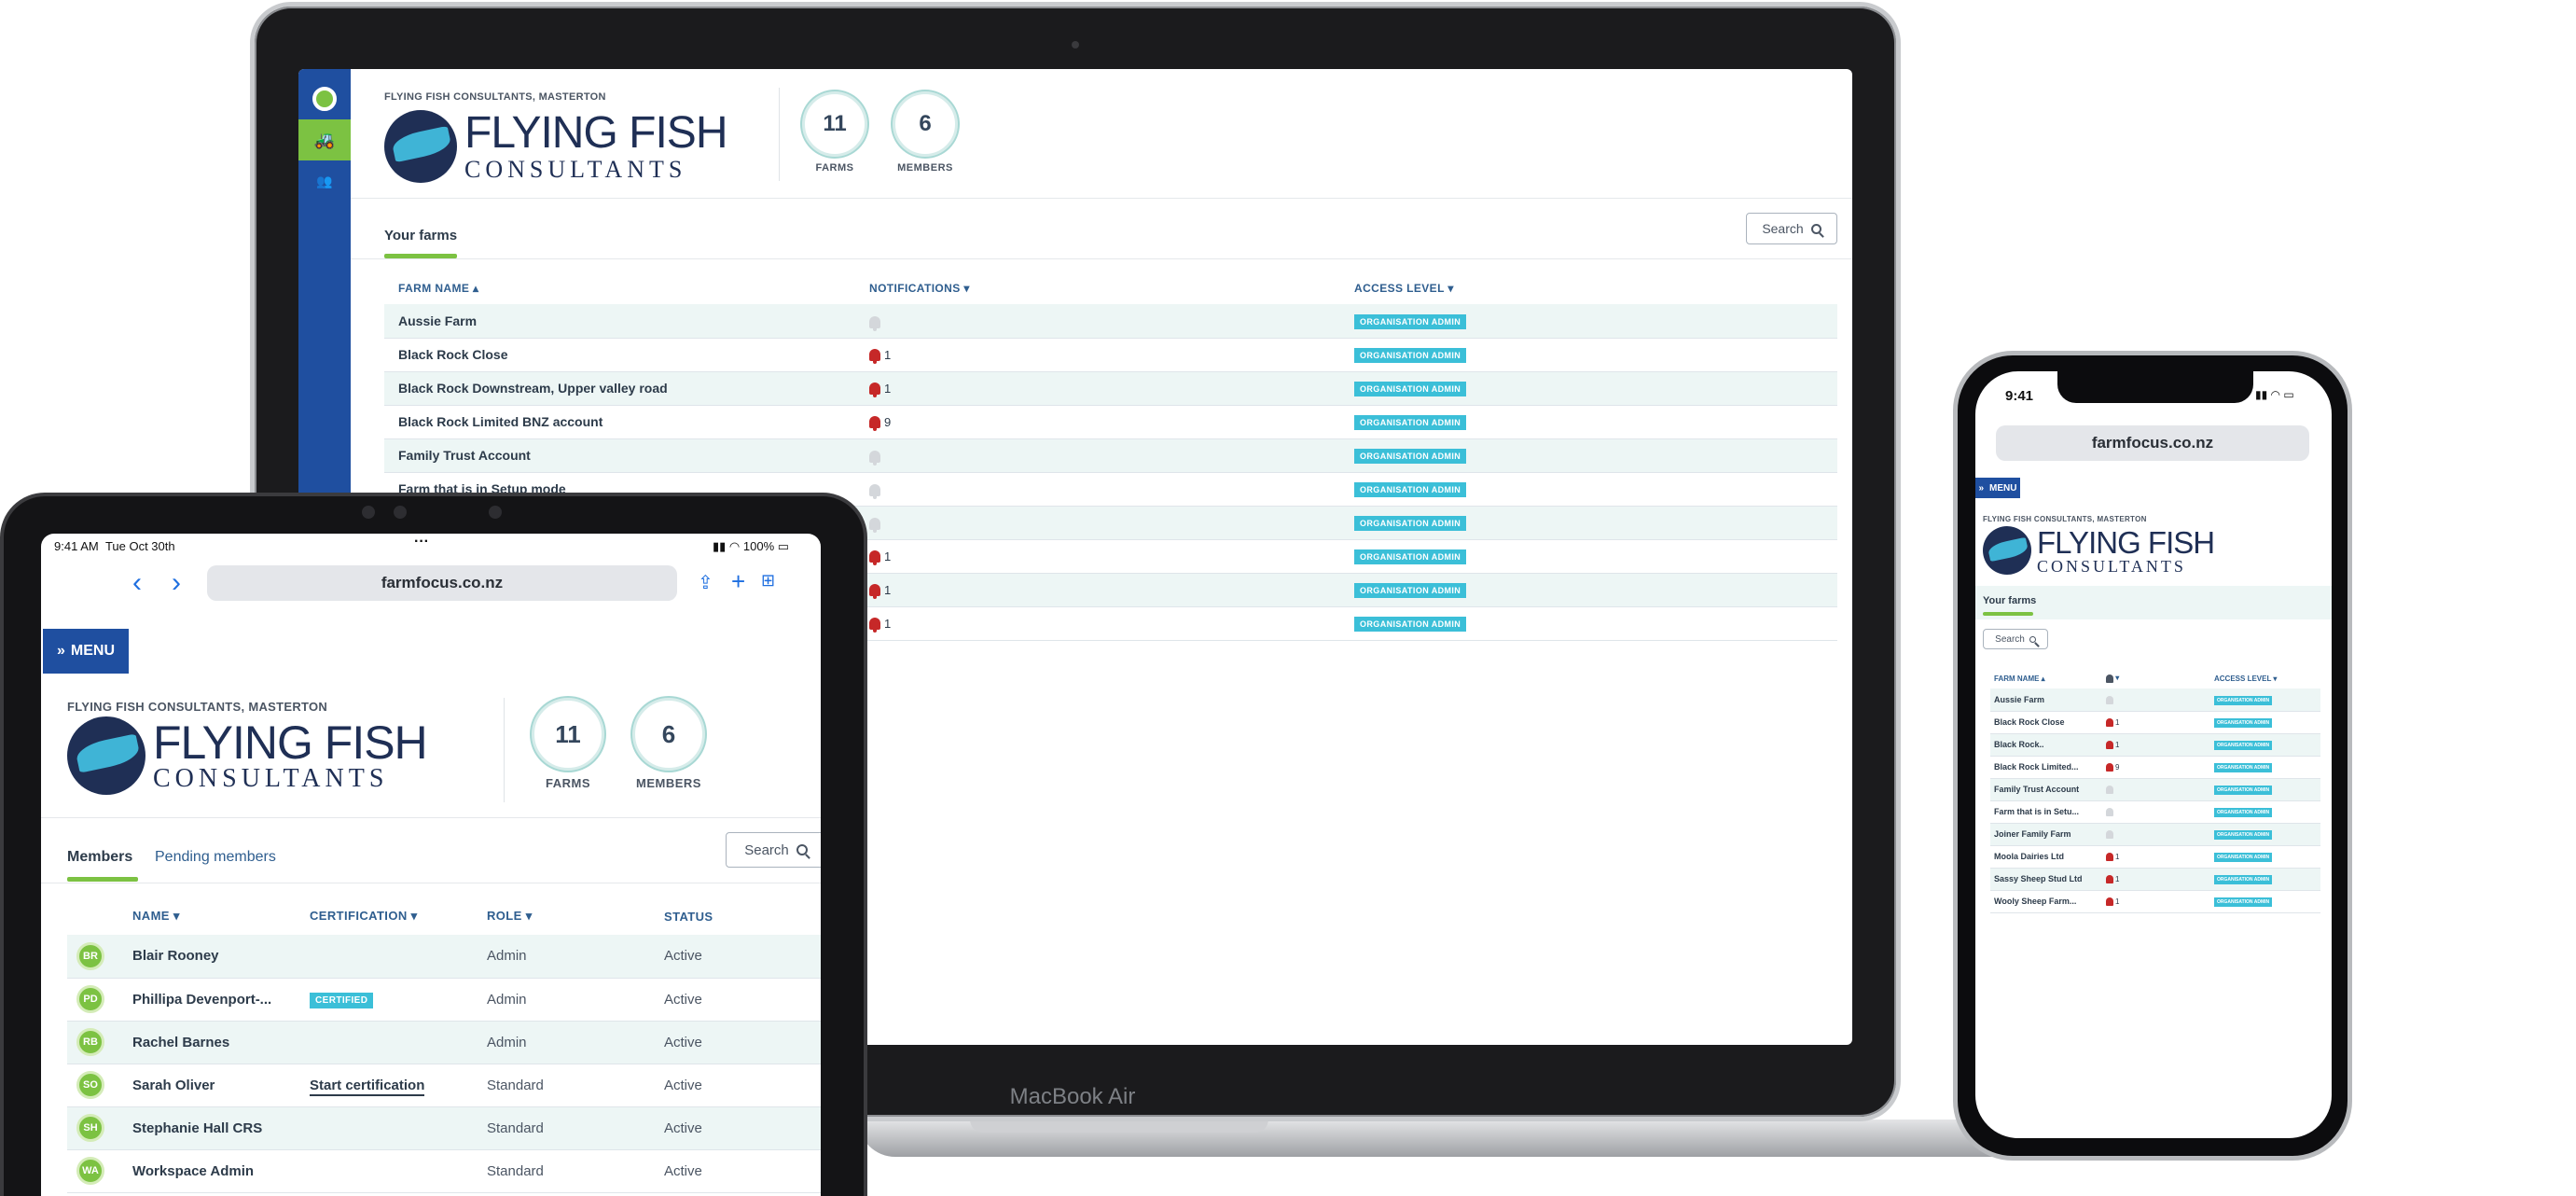  What do you see at coordinates (773, 850) in the screenshot?
I see `tablet-search-button: Search` at bounding box center [773, 850].